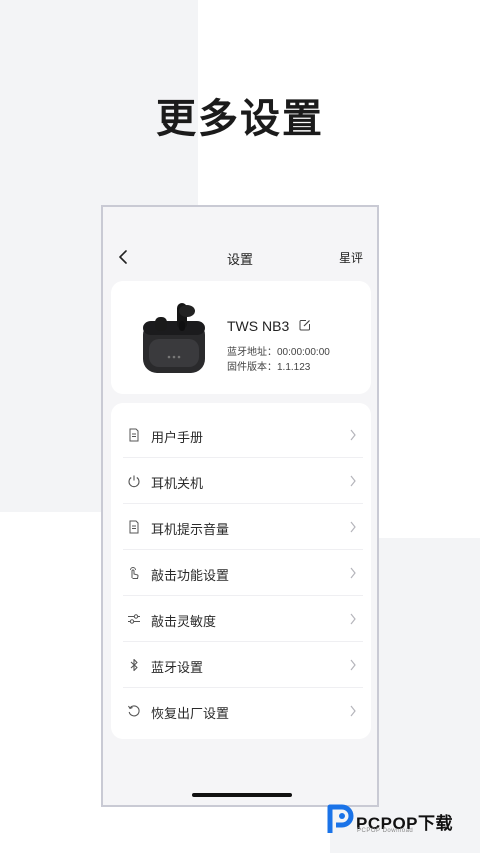  What do you see at coordinates (134, 711) in the screenshot?
I see `reset-icon` at bounding box center [134, 711].